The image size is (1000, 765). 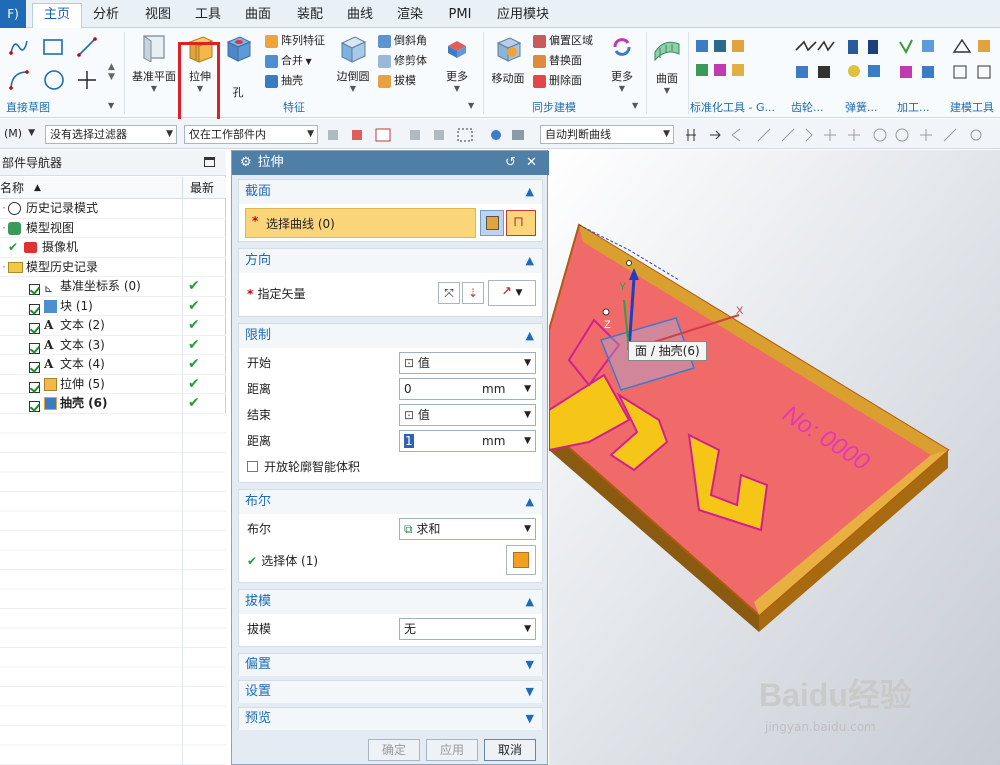 What do you see at coordinates (410, 15) in the screenshot?
I see `menu-render: 渲染` at bounding box center [410, 15].